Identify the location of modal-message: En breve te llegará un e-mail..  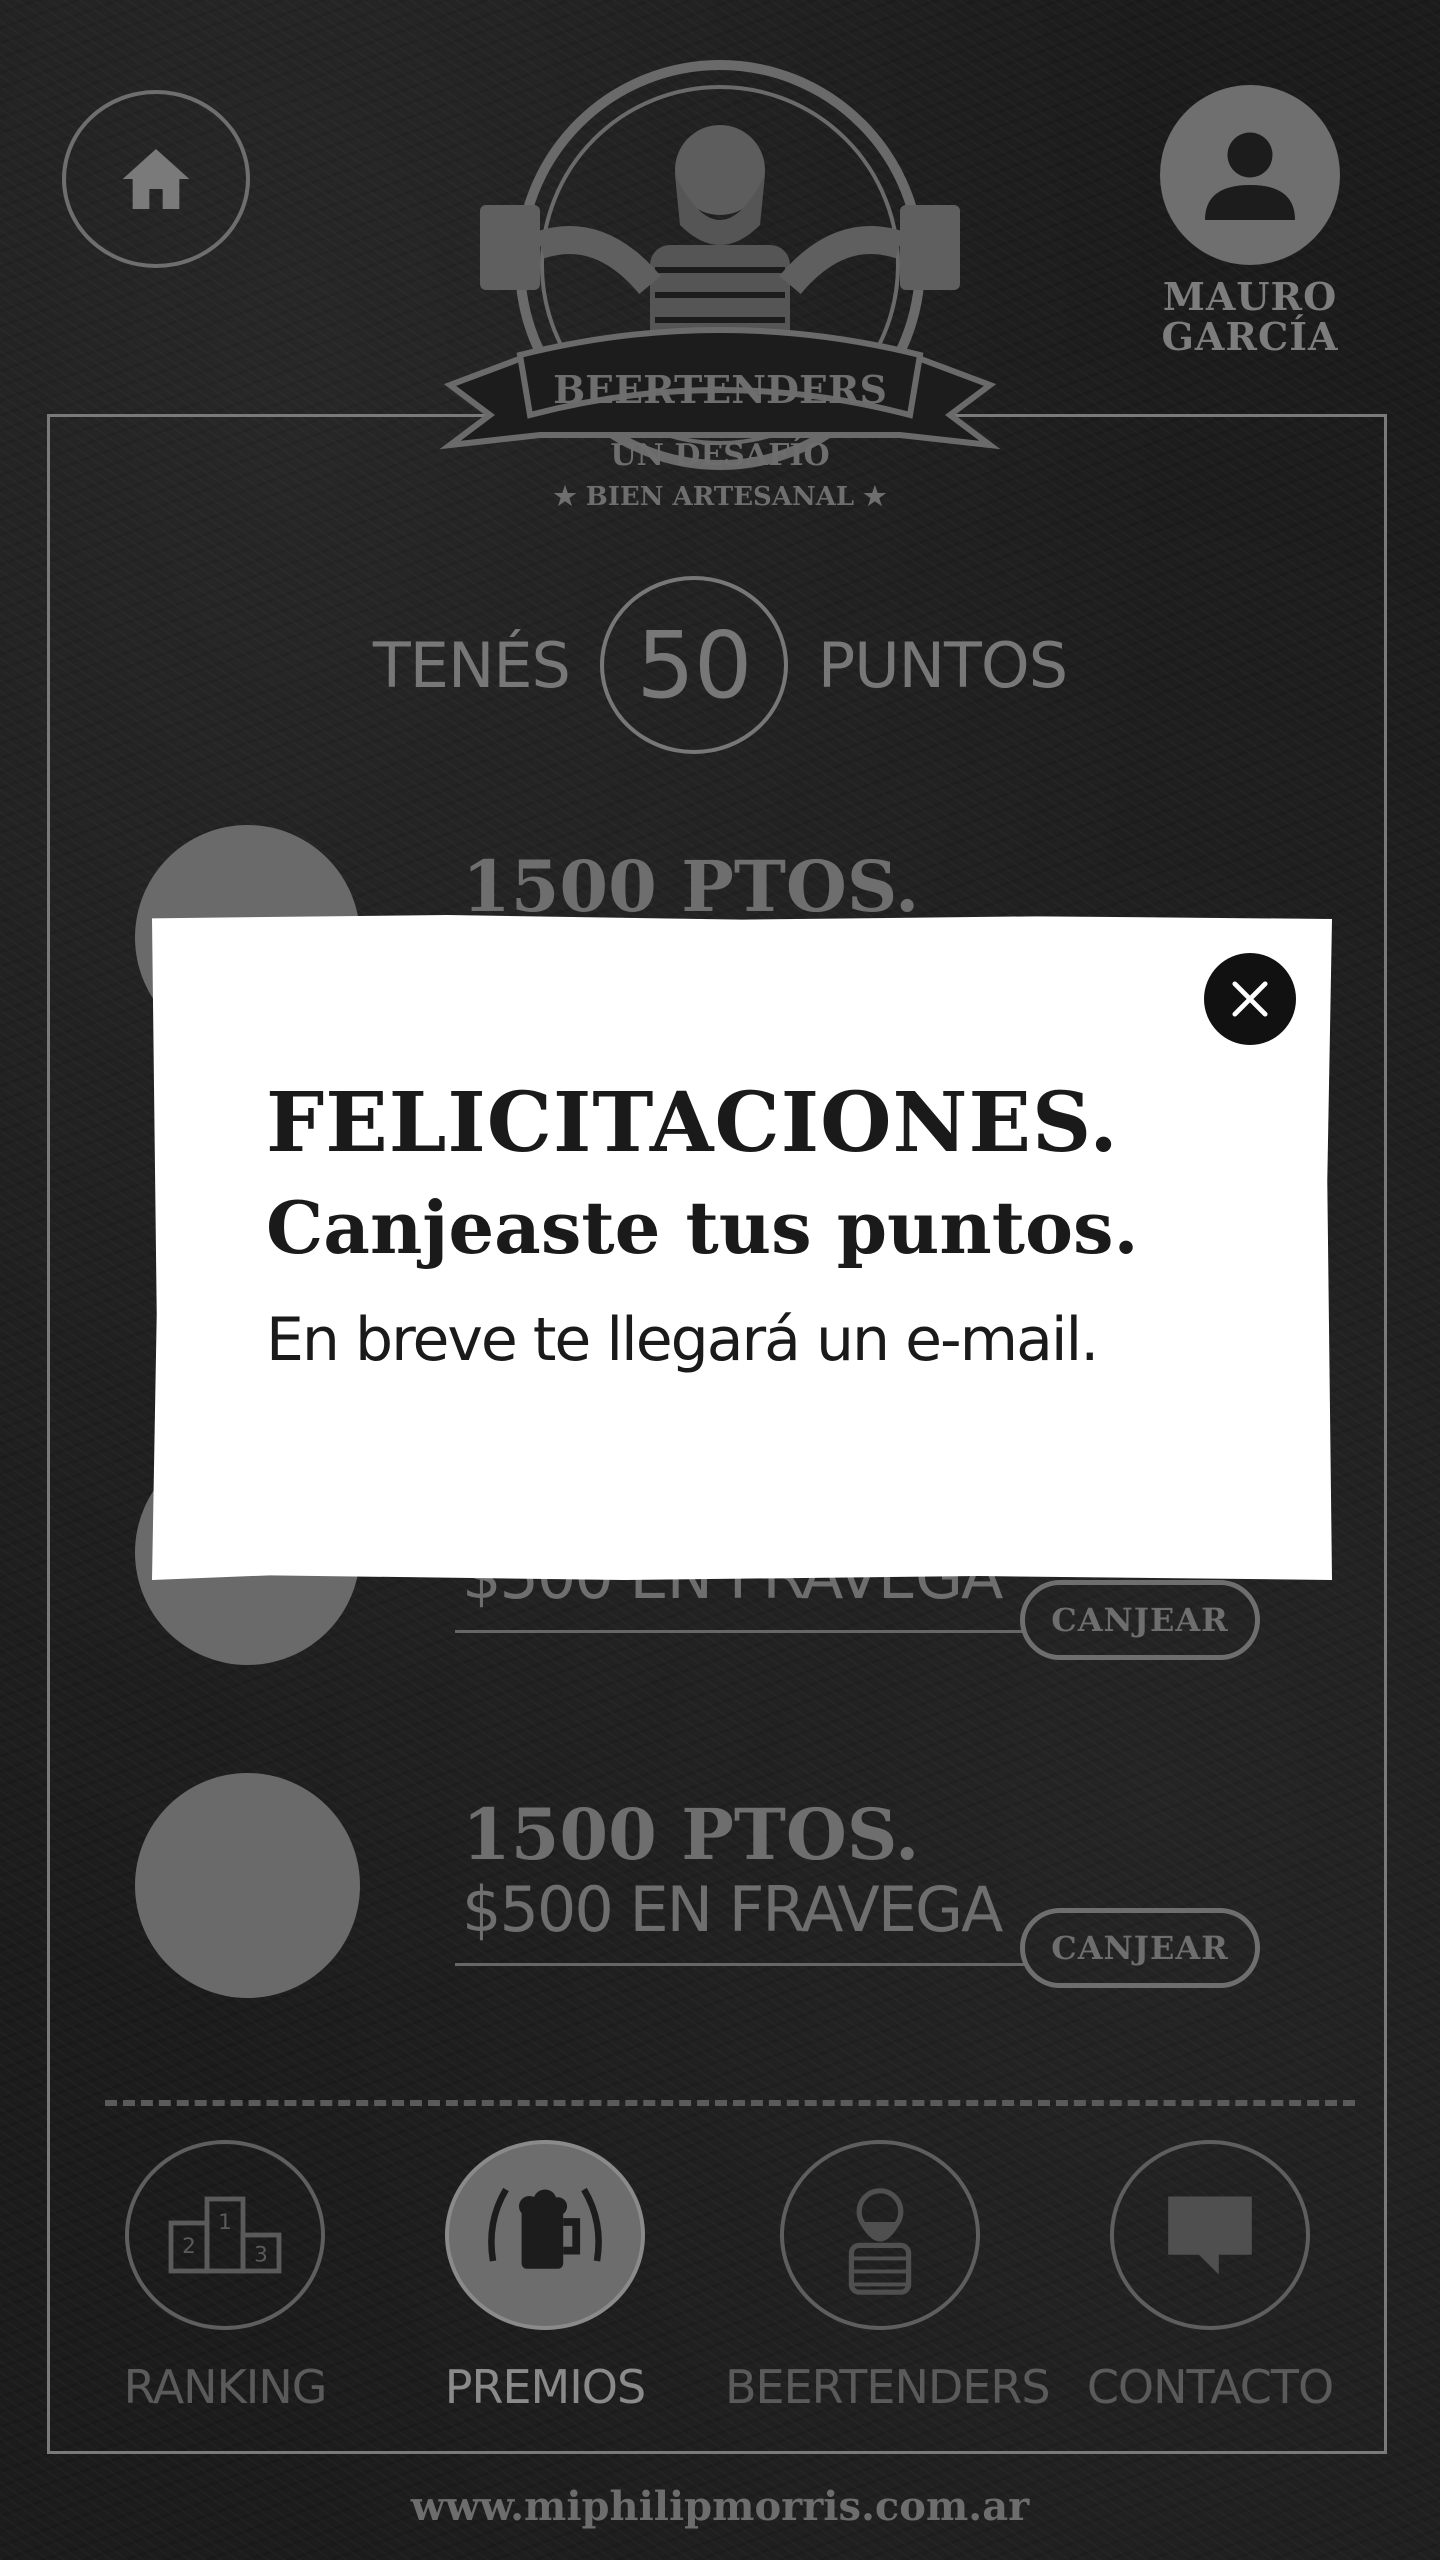
(682, 1340).